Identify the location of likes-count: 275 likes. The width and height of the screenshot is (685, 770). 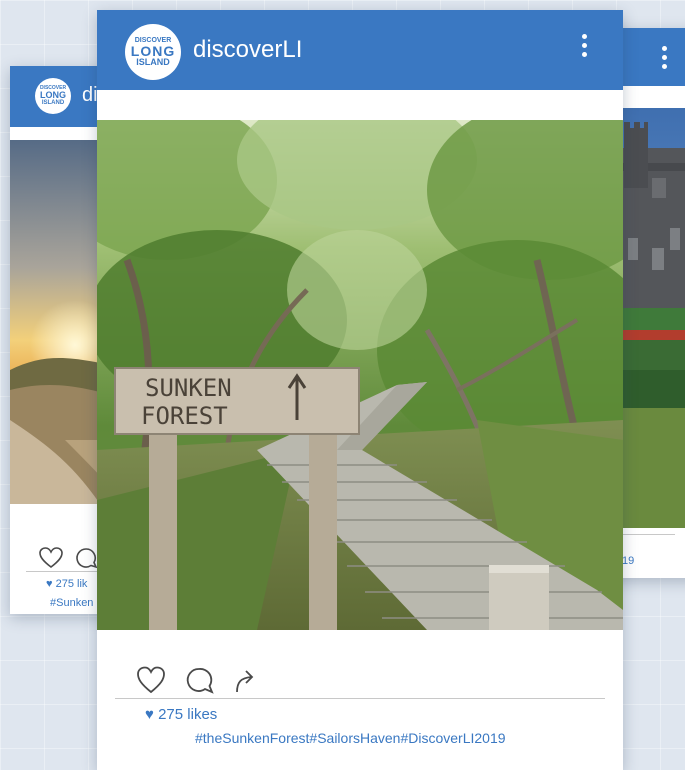
(188, 714).